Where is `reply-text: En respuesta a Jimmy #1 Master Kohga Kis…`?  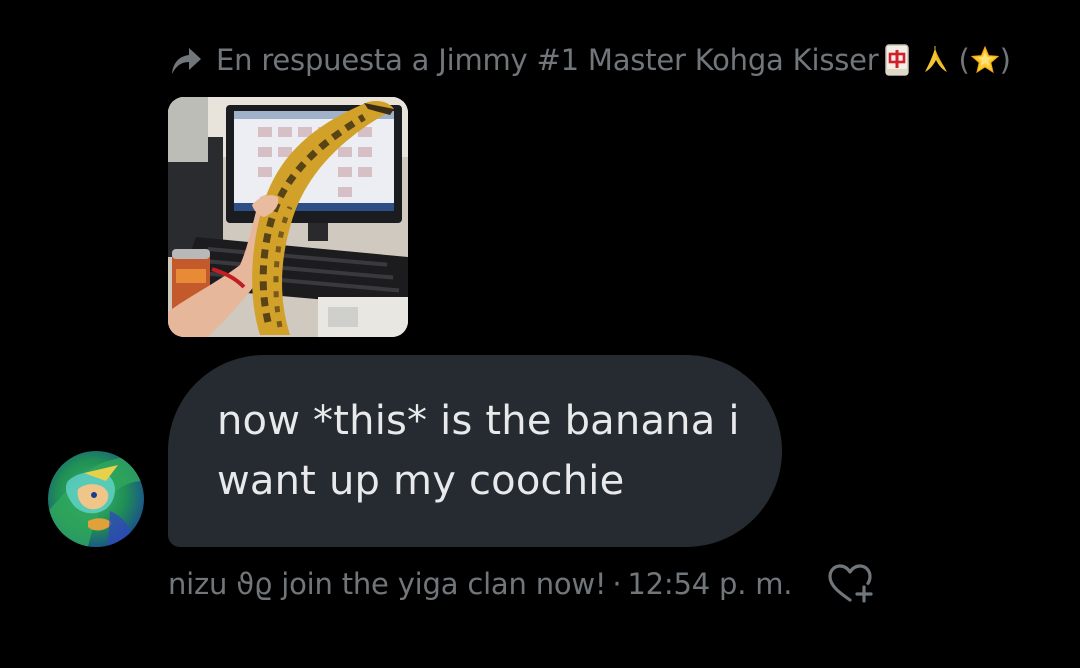 reply-text: En respuesta a Jimmy #1 Master Kohga Kis… is located at coordinates (547, 60).